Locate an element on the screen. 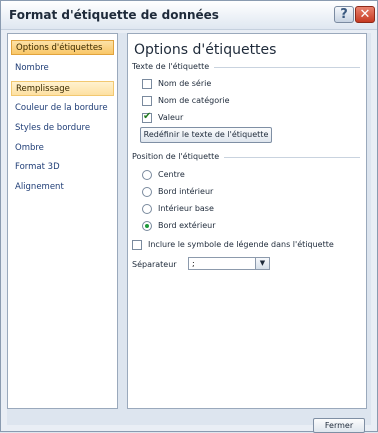  position-centre-label: Centre is located at coordinates (171, 174).